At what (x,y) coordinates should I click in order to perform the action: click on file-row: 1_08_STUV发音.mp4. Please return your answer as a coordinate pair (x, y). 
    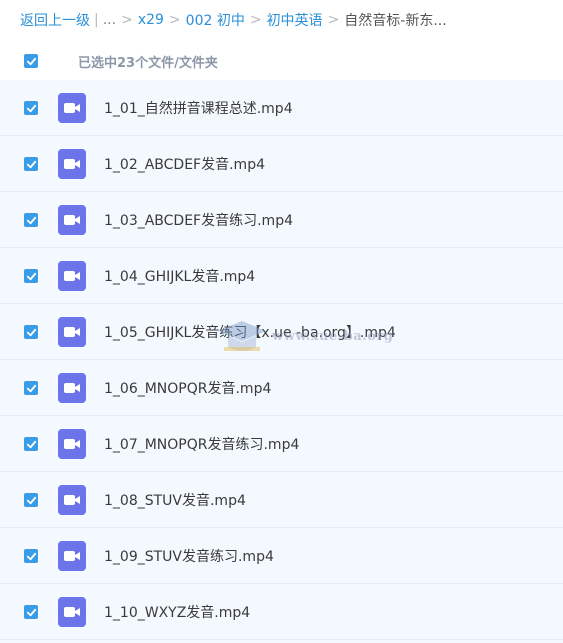
    Looking at the image, I should click on (281, 500).